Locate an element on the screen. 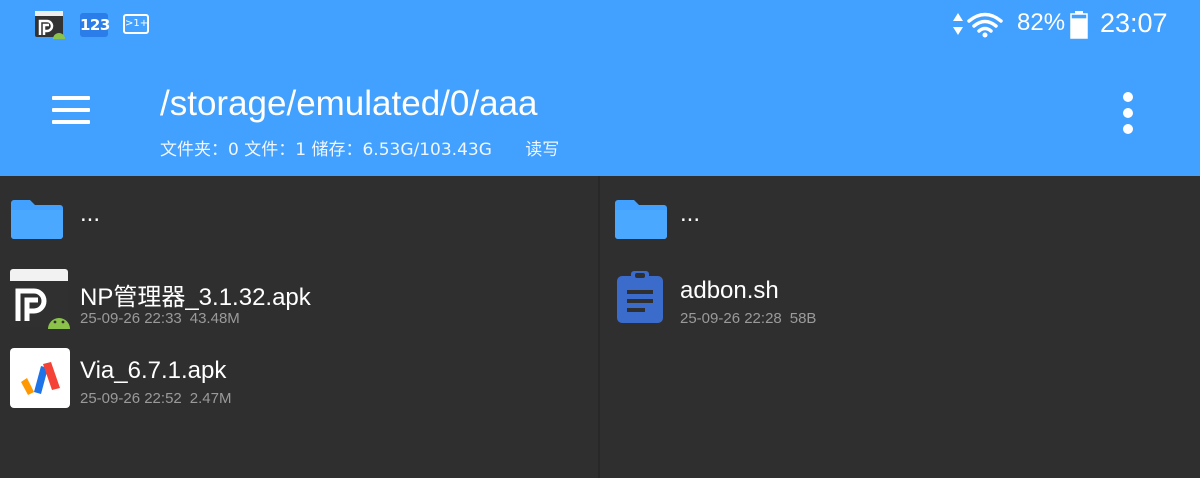 The width and height of the screenshot is (1200, 478). script-file-icon is located at coordinates (640, 297).